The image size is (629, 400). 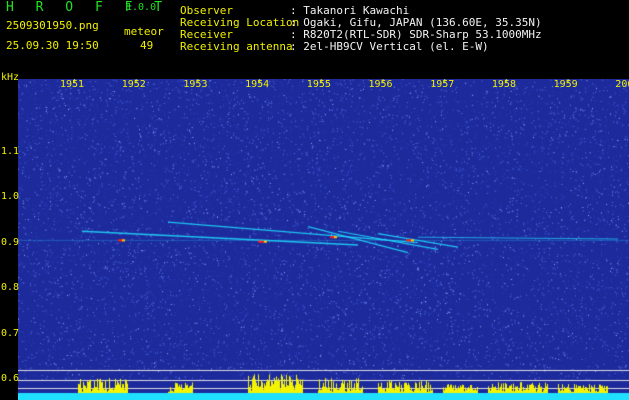 I want to click on meteor-count-value: 49, so click(x=147, y=45).